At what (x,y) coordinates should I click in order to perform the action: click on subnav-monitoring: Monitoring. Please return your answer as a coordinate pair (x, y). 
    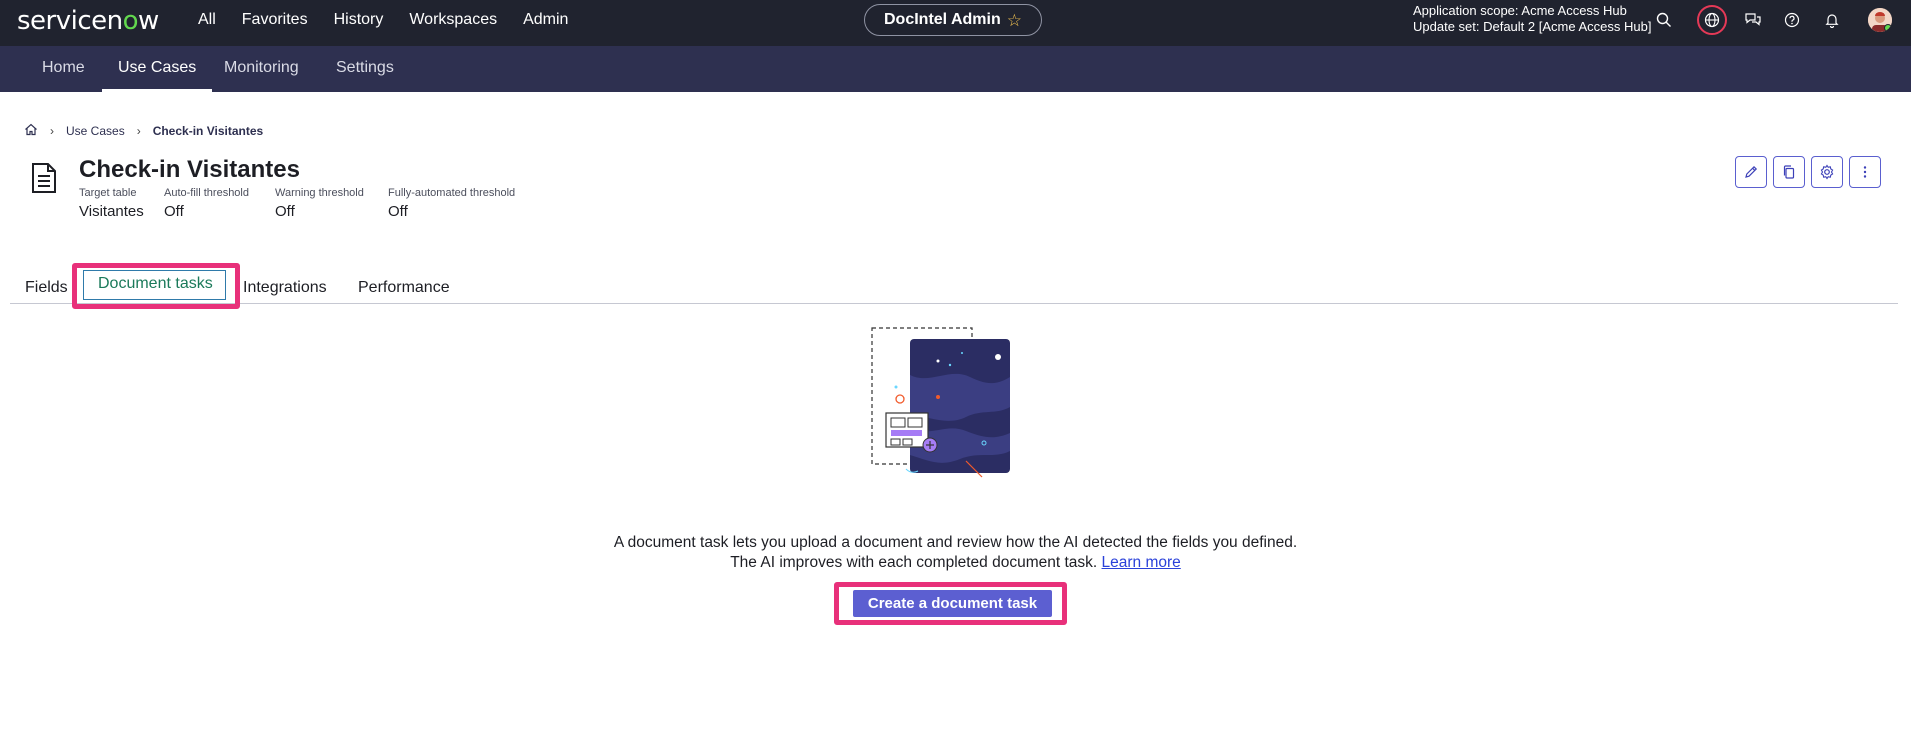
    Looking at the image, I should click on (261, 69).